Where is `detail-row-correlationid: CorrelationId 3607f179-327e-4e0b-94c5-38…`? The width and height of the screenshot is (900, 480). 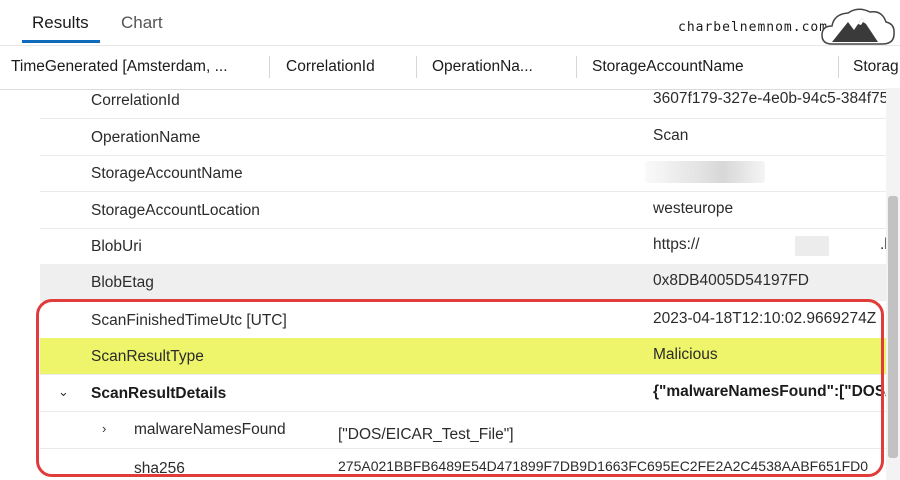
detail-row-correlationid: CorrelationId 3607f179-327e-4e0b-94c5-38… is located at coordinates (463, 103).